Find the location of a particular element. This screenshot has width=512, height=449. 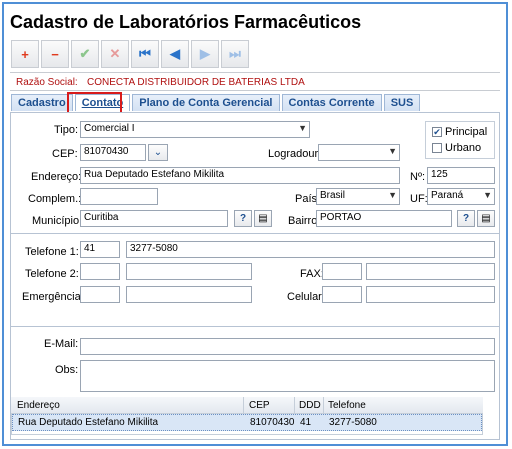

principal-option: ✔ Principal is located at coordinates (459, 132).